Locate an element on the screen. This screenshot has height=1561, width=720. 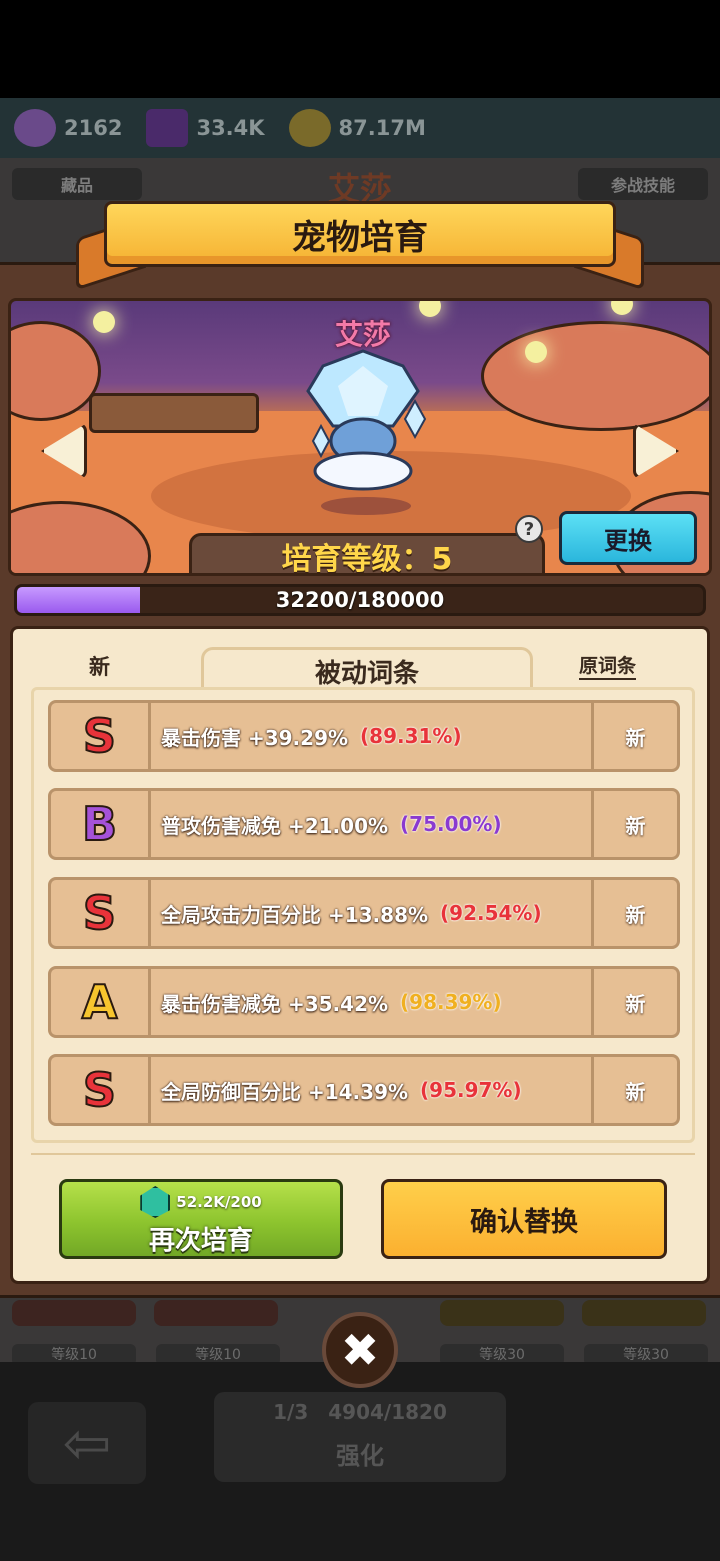
hud-value: 33.4K is located at coordinates (230, 128).